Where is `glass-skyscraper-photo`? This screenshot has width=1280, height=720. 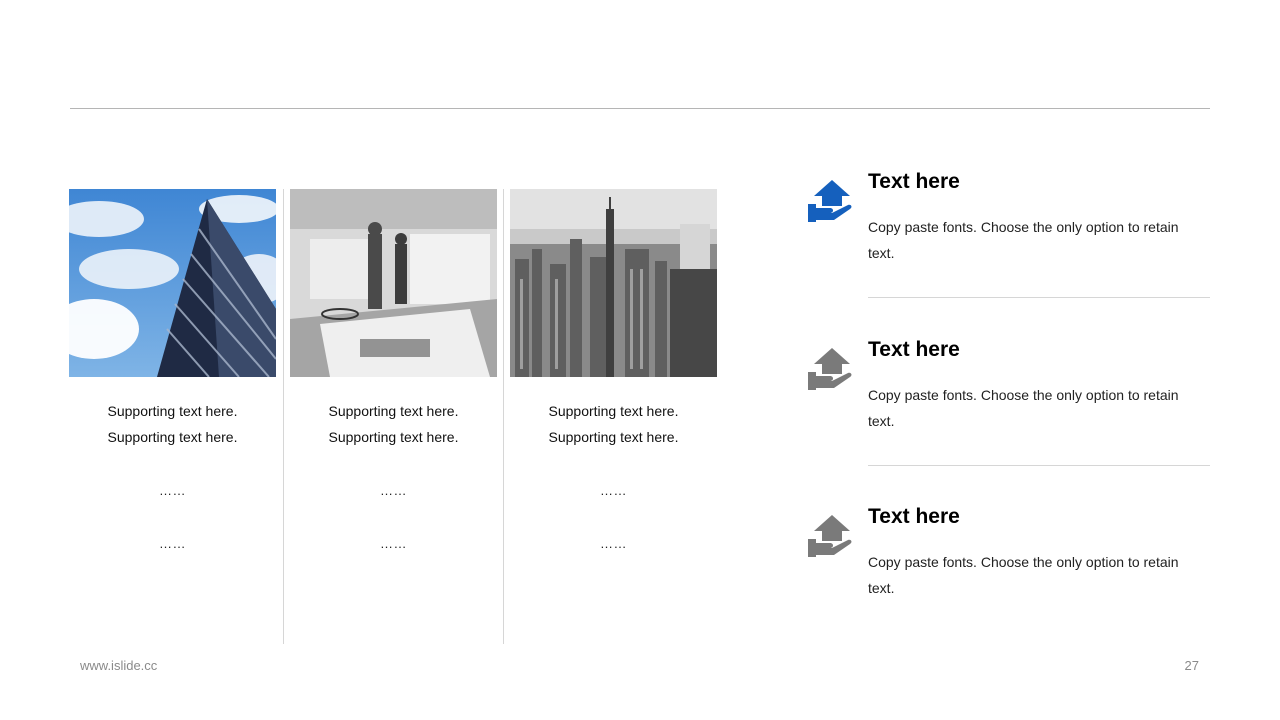
glass-skyscraper-photo is located at coordinates (172, 283).